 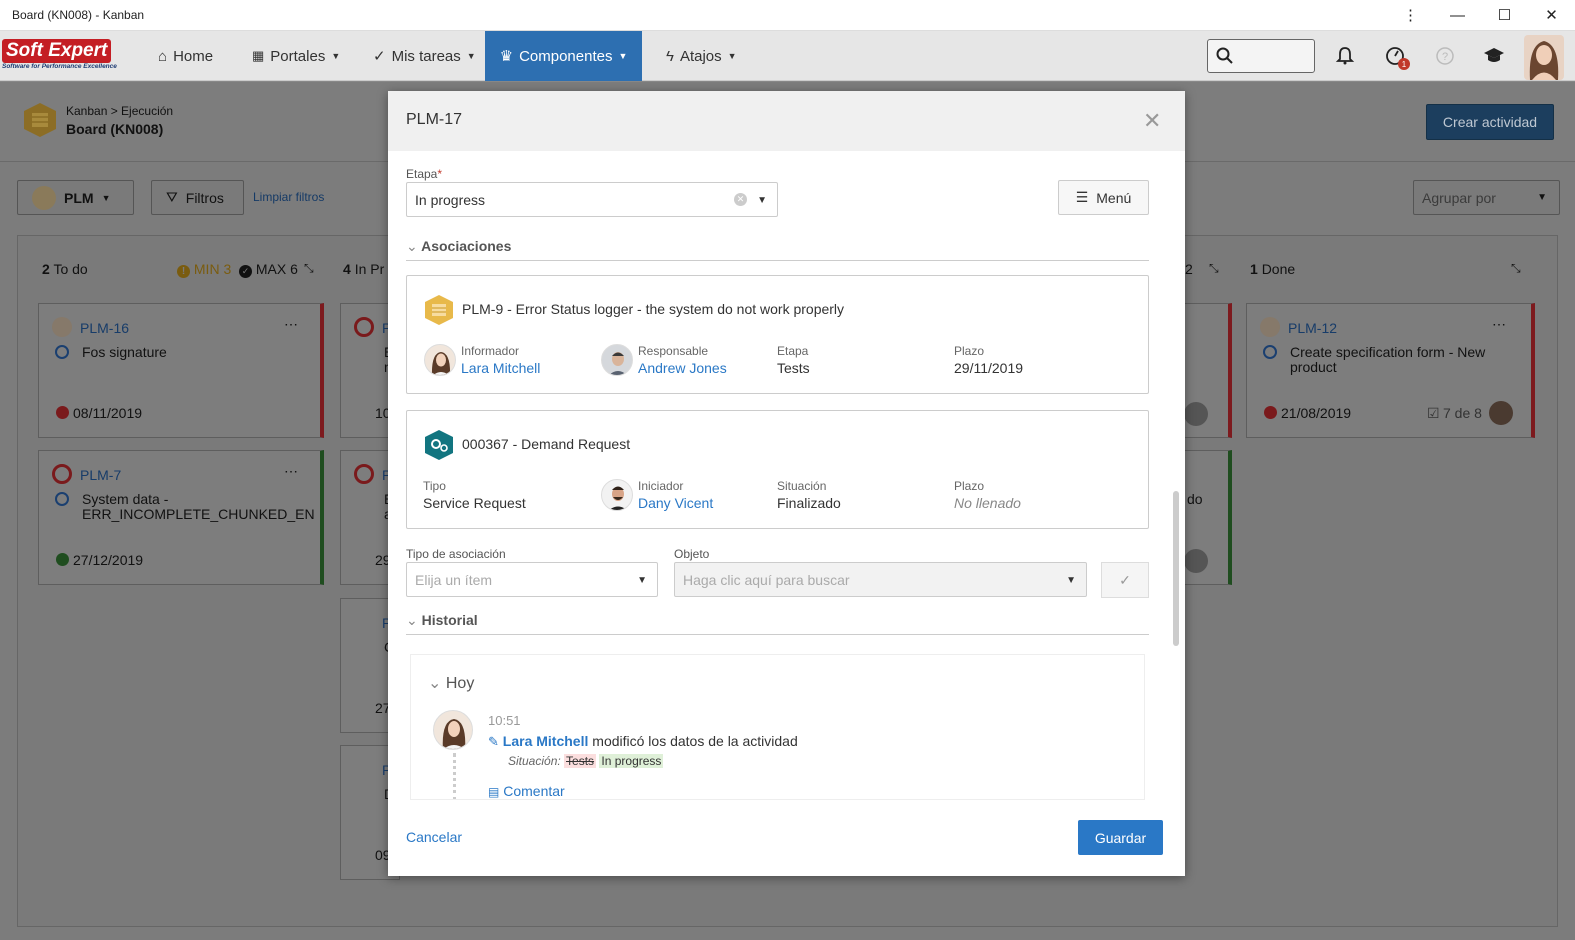 I want to click on graduation-cap-icon, so click(x=1494, y=56).